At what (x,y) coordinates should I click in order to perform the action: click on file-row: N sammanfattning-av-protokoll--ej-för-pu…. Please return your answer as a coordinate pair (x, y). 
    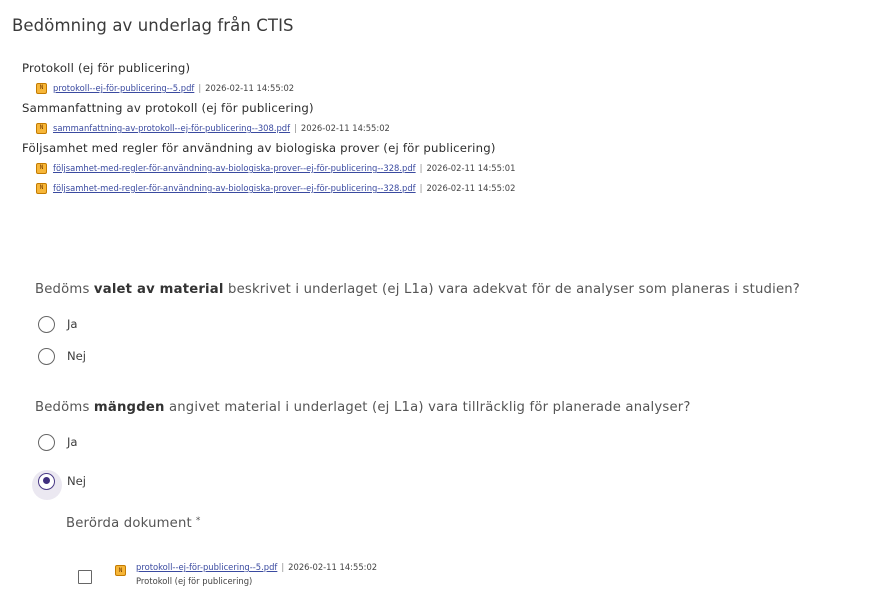
    Looking at the image, I should click on (459, 128).